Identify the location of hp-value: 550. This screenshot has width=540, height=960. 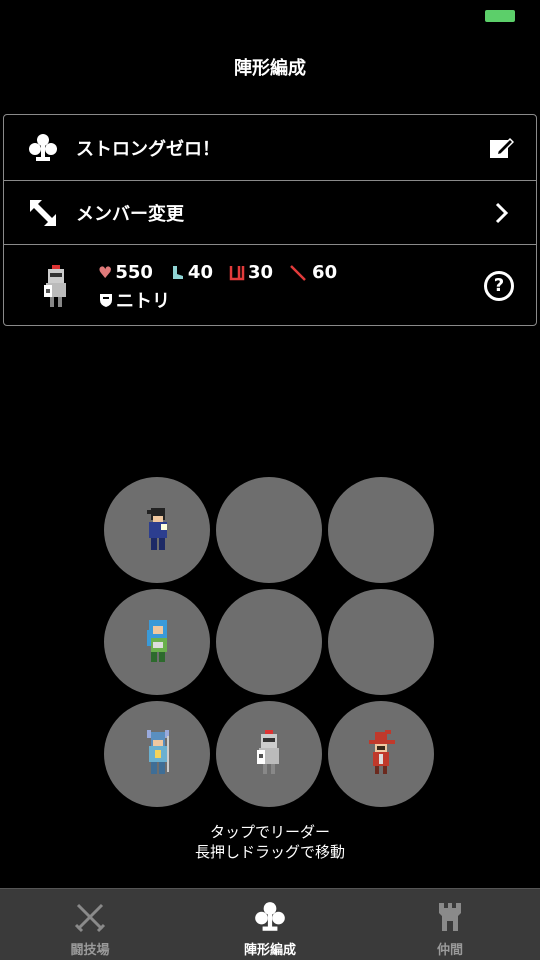
(134, 272).